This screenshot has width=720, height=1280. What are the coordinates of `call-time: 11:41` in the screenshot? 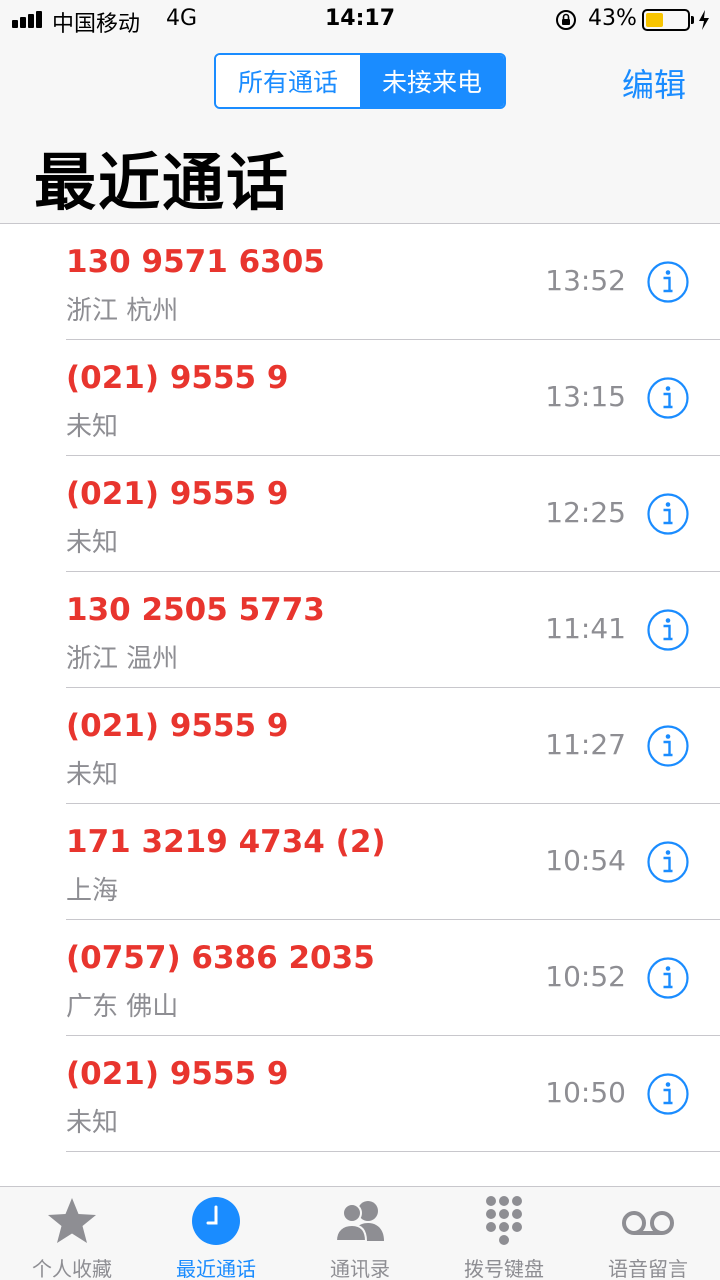 It's located at (585, 628).